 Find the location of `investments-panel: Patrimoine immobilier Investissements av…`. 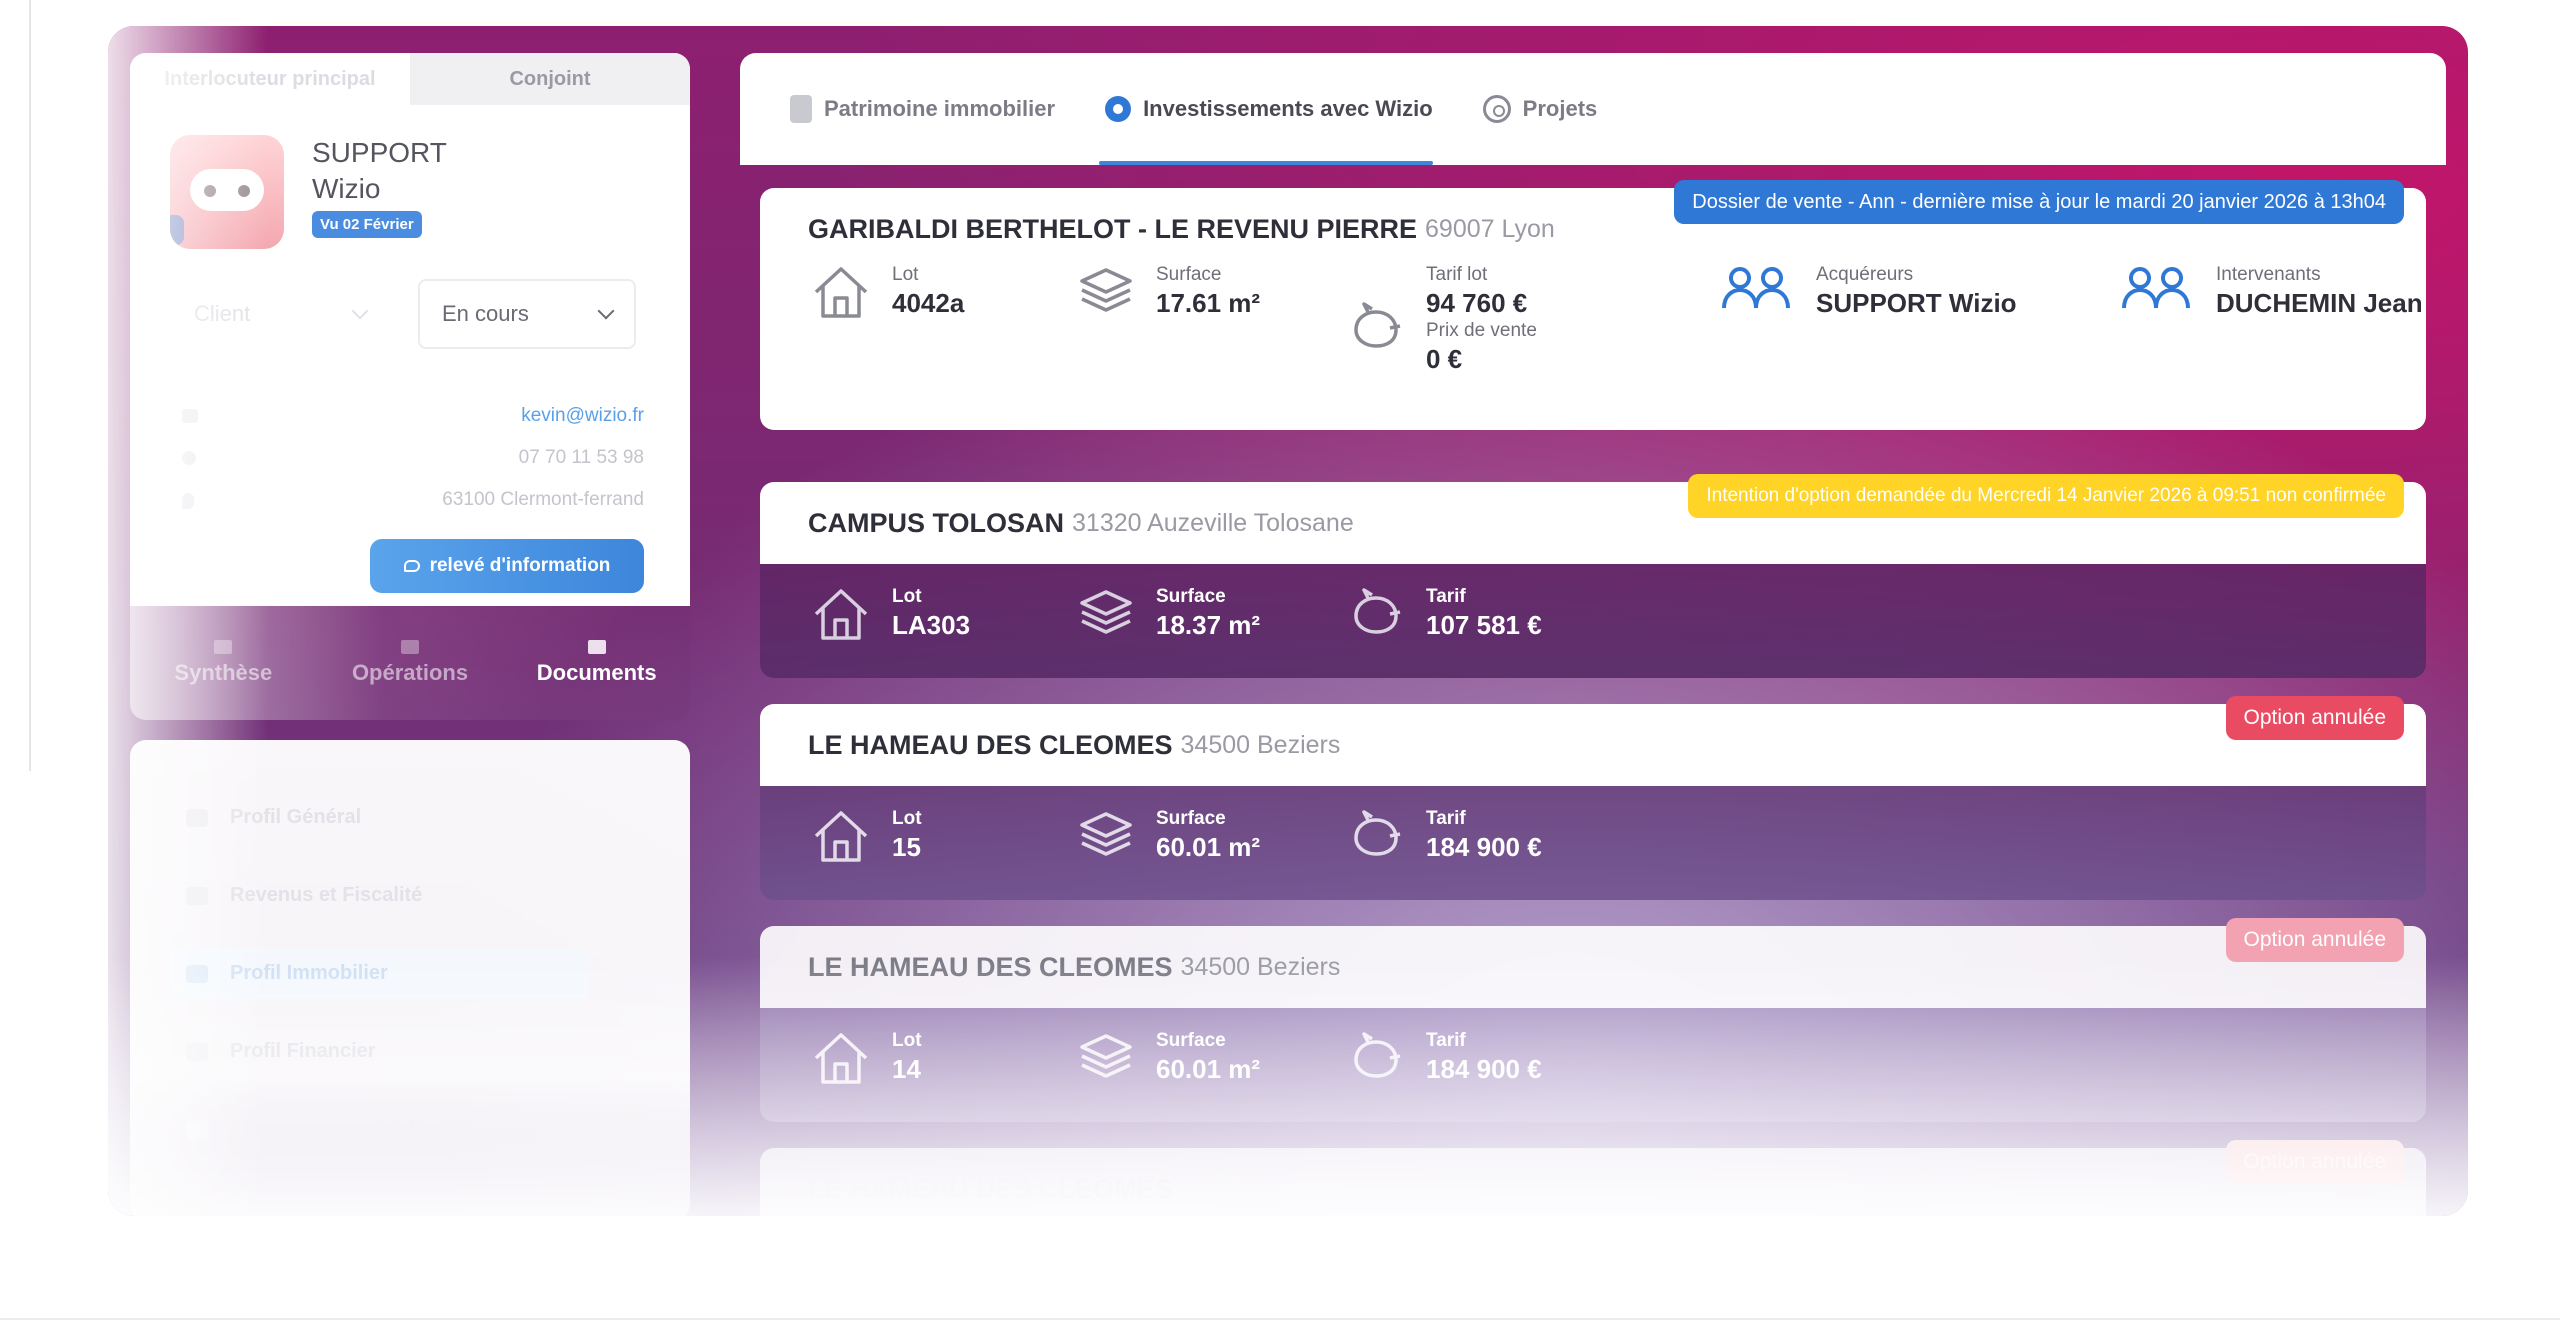

investments-panel: Patrimoine immobilier Investissements av… is located at coordinates (1593, 109).